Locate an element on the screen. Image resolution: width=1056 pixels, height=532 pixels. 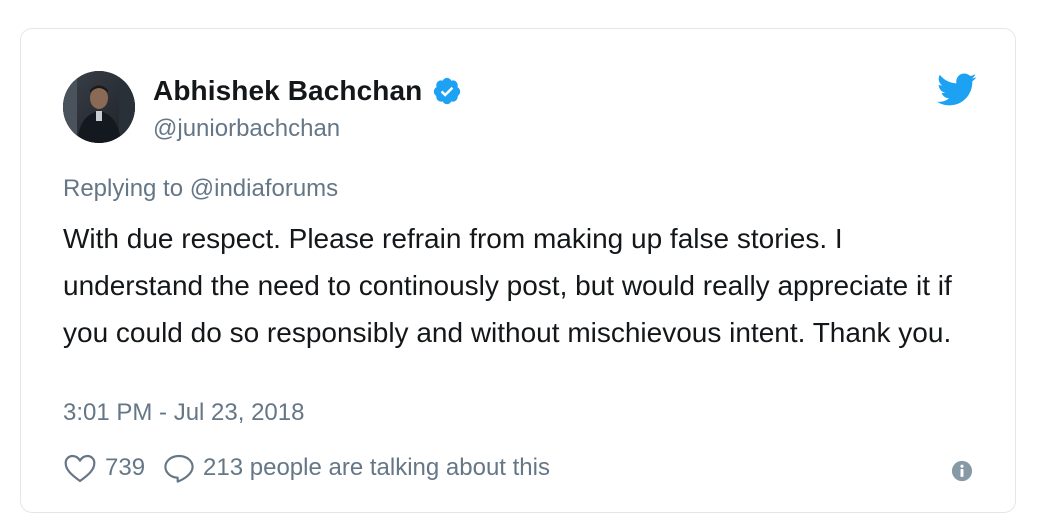
twitter-bird-icon is located at coordinates (957, 90).